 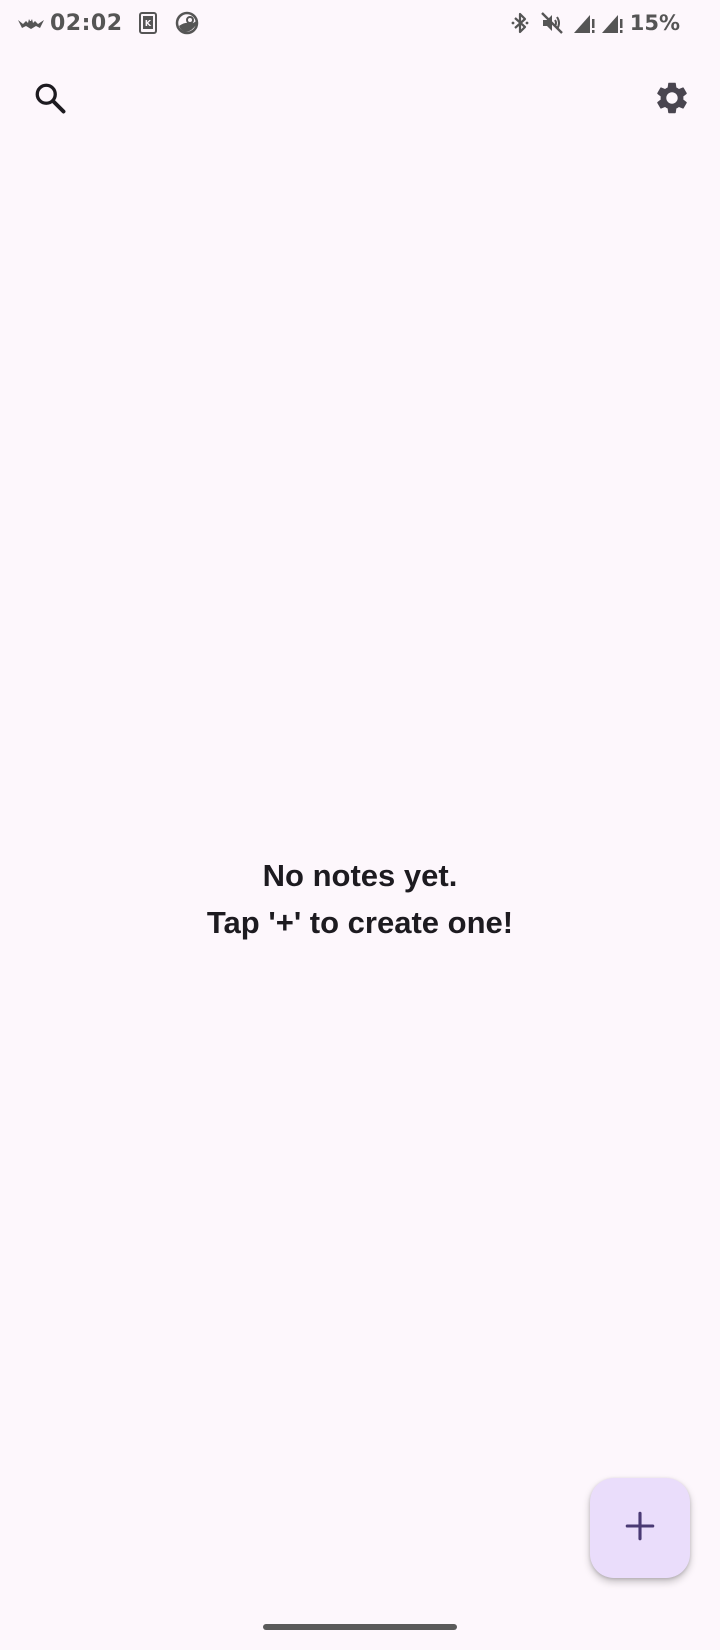 I want to click on battery-percentage: 15%, so click(x=654, y=23).